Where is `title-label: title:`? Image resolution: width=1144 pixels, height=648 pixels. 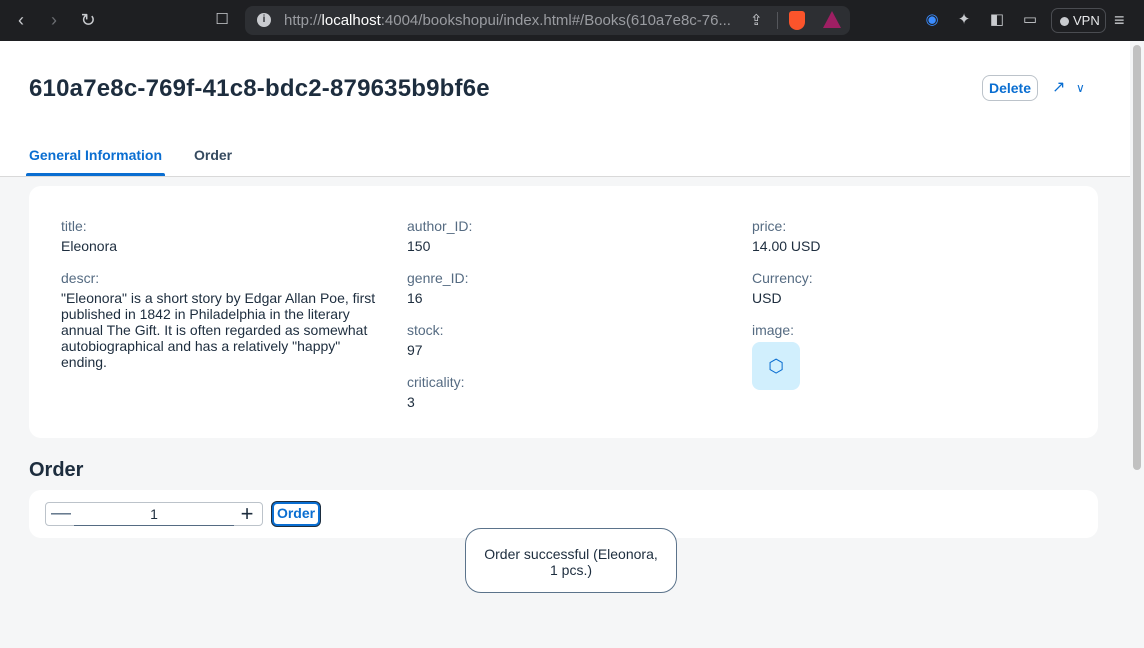
title-label: title: is located at coordinates (74, 226).